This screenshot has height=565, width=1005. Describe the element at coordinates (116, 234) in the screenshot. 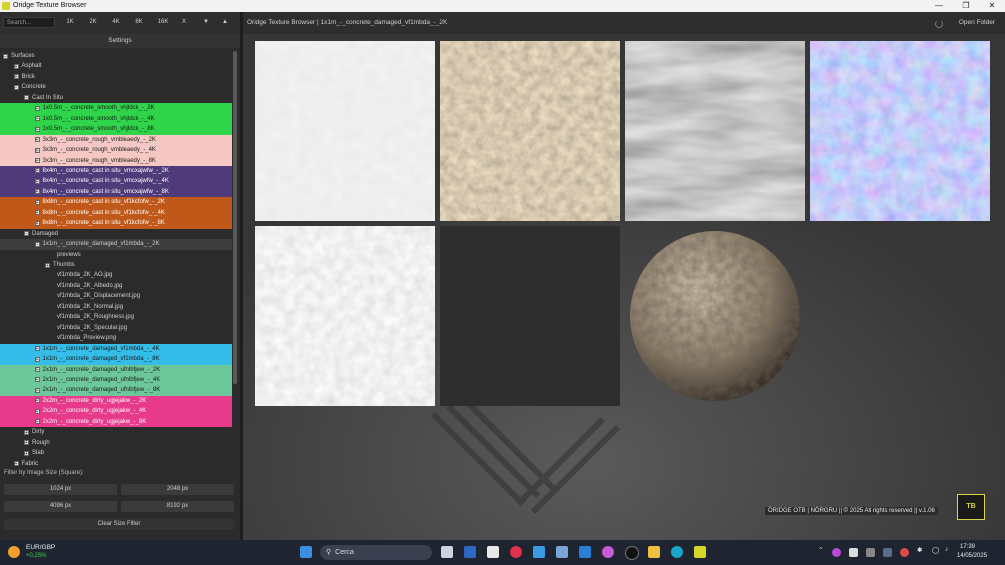

I see `tree-row: − Damaged` at that location.